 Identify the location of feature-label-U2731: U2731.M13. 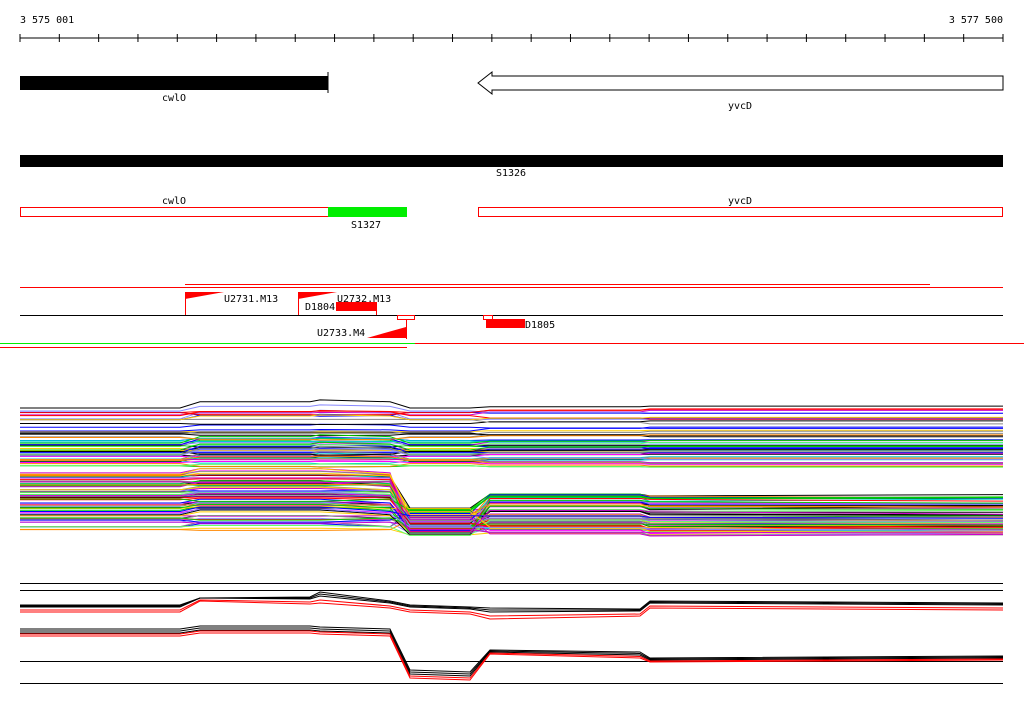
(251, 299).